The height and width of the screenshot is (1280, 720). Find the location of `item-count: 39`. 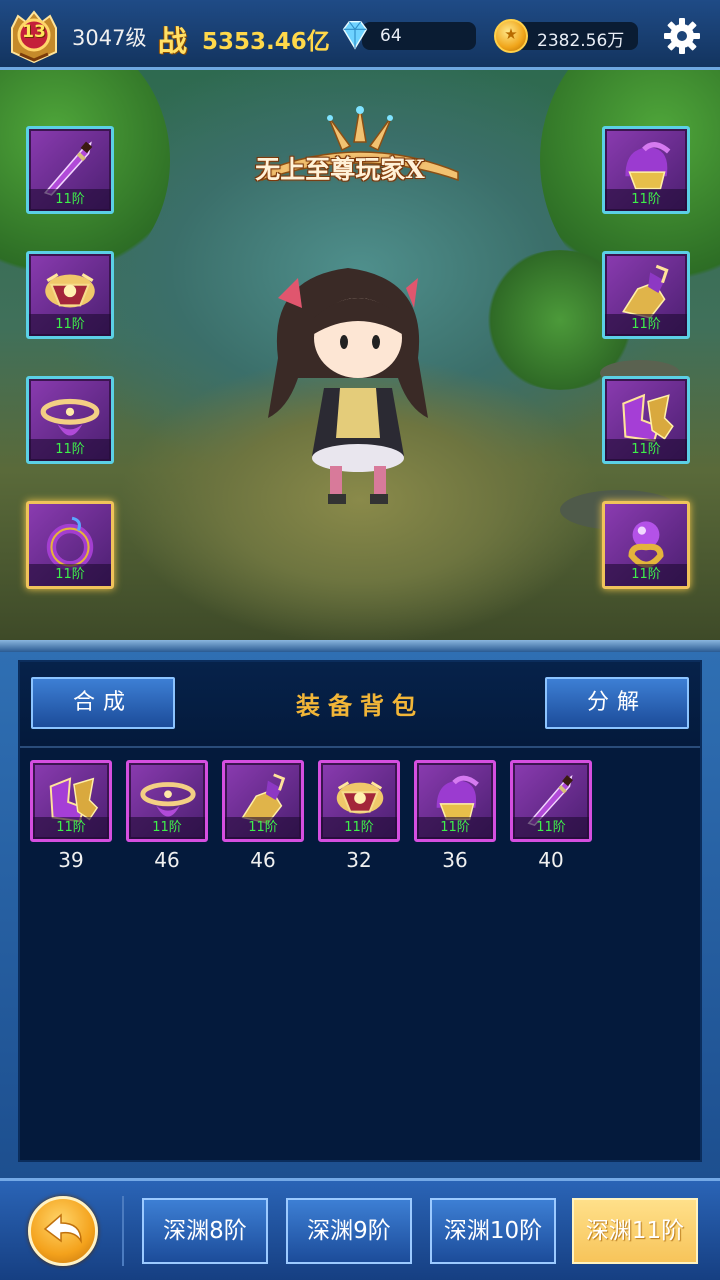

item-count: 39 is located at coordinates (71, 860).